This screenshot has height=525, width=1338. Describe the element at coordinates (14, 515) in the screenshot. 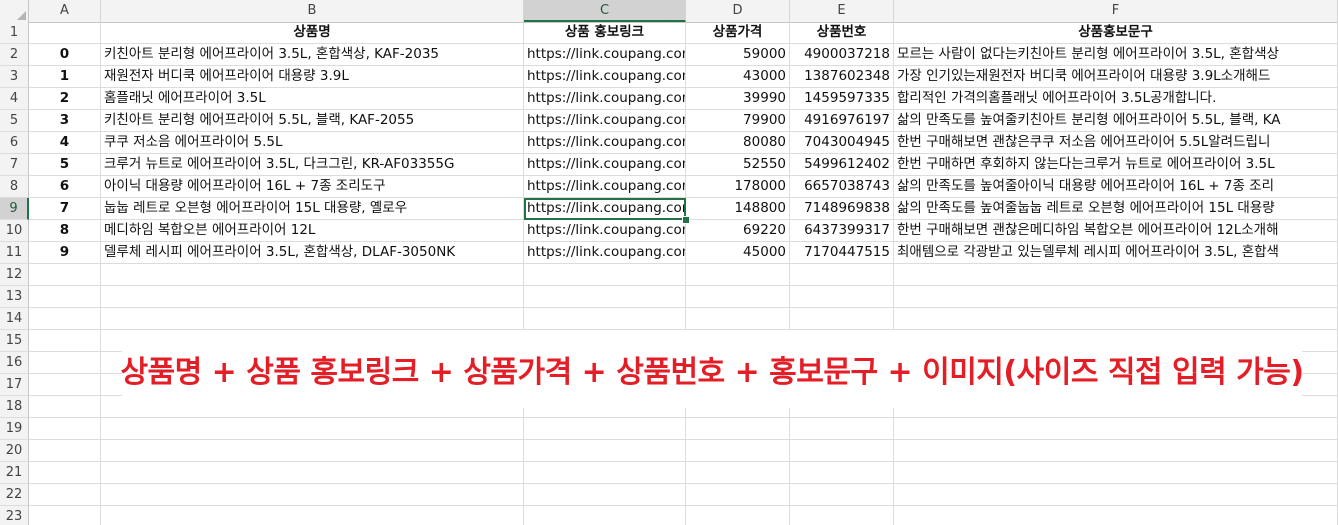

I see `row-header: 23` at that location.